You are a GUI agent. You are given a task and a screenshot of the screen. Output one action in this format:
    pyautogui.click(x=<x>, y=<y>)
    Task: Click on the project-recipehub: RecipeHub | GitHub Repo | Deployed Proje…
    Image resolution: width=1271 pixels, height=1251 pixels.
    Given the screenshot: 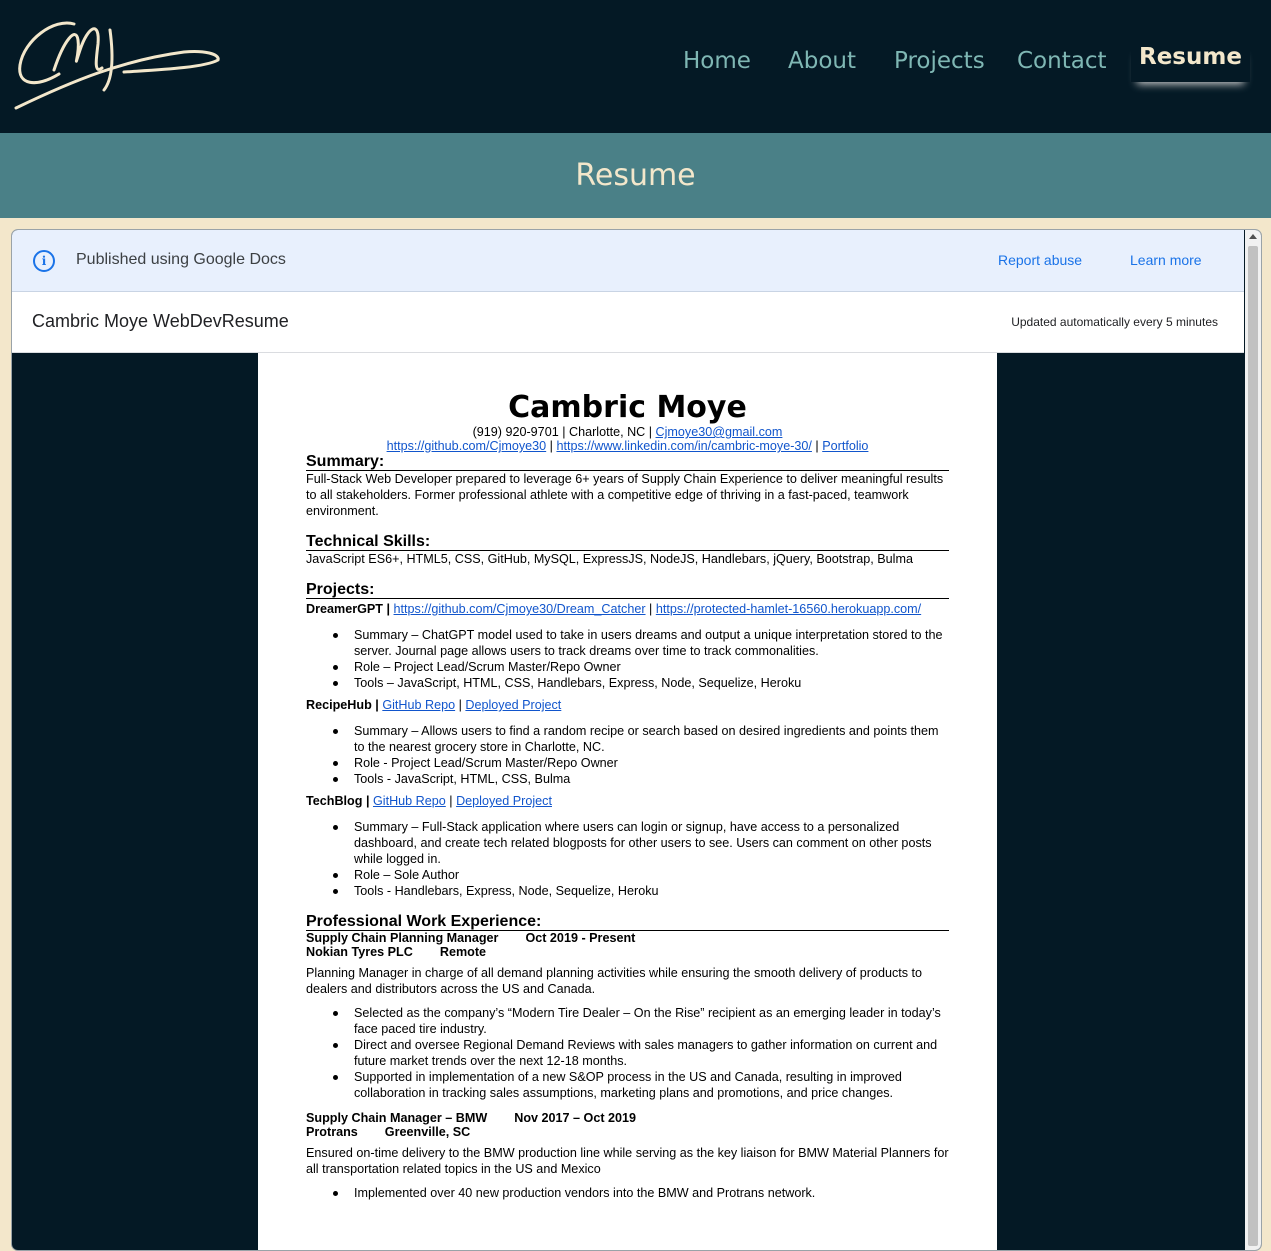 What is the action you would take?
    pyautogui.click(x=434, y=705)
    